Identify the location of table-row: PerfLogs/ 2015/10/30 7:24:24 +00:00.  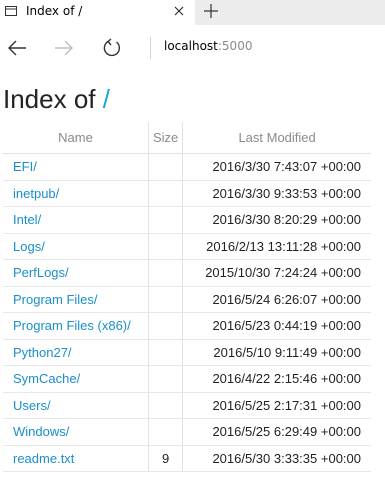
(187, 273).